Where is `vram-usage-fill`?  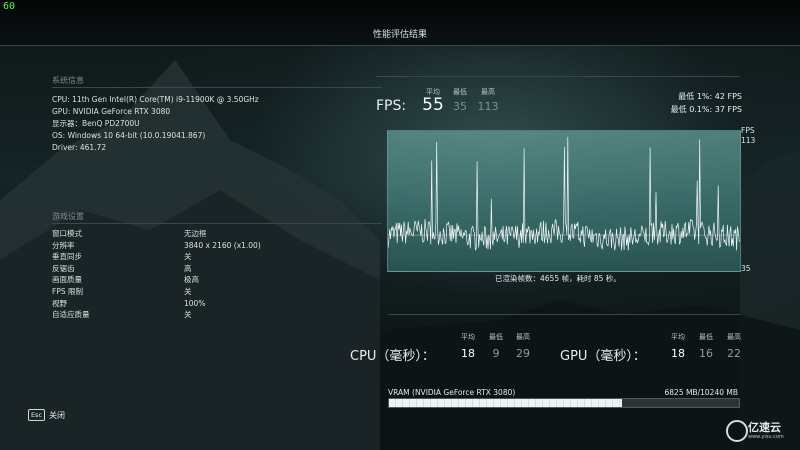 vram-usage-fill is located at coordinates (506, 403).